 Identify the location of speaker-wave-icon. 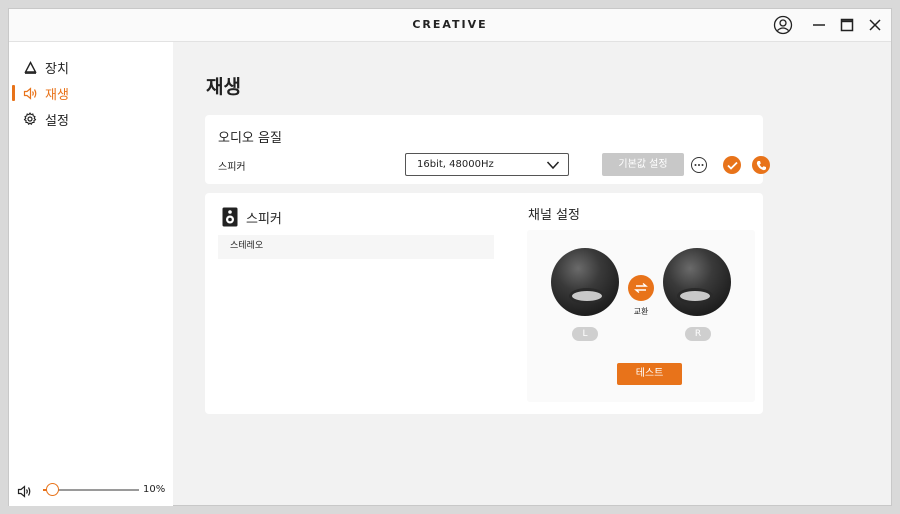
(30, 93).